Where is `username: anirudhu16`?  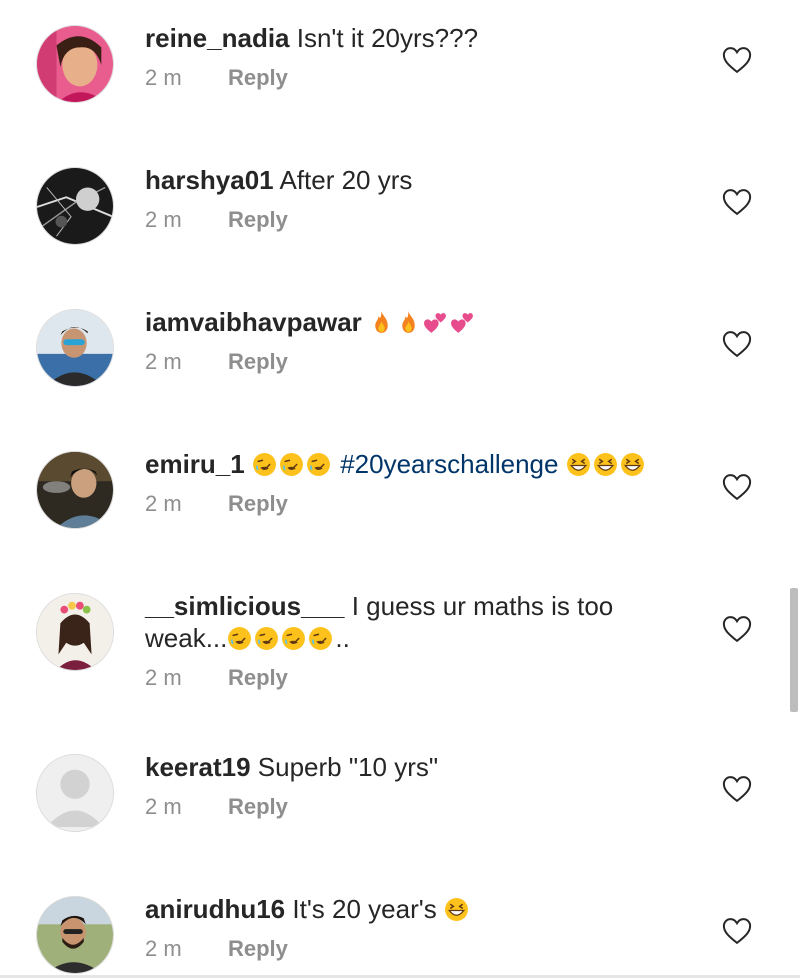
username: anirudhu16 is located at coordinates (215, 909).